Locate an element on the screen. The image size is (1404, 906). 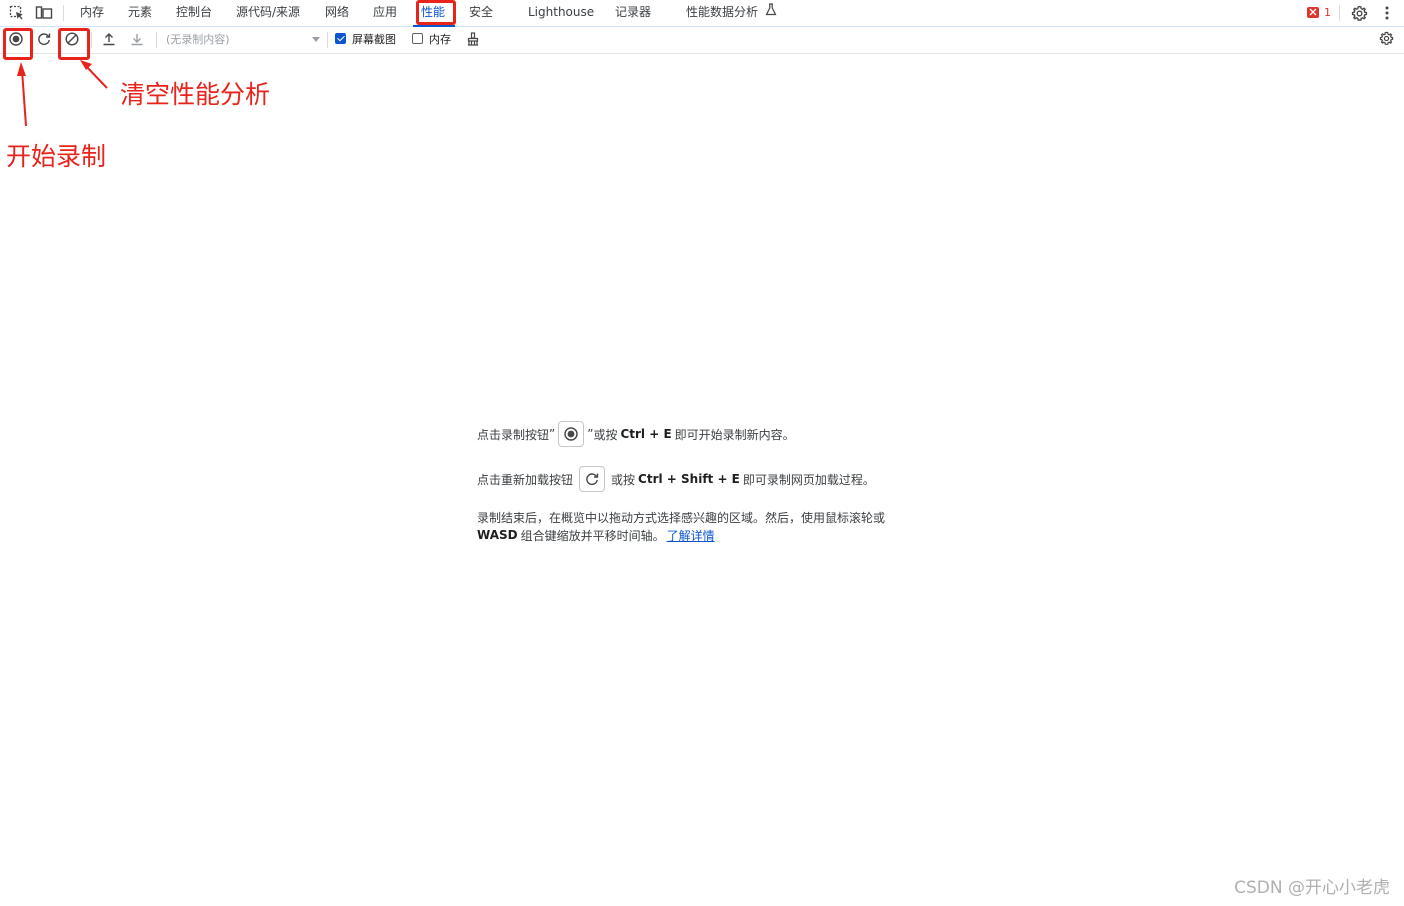
tab-performance-insights: 性能数据分析 is located at coordinates (731, 13).